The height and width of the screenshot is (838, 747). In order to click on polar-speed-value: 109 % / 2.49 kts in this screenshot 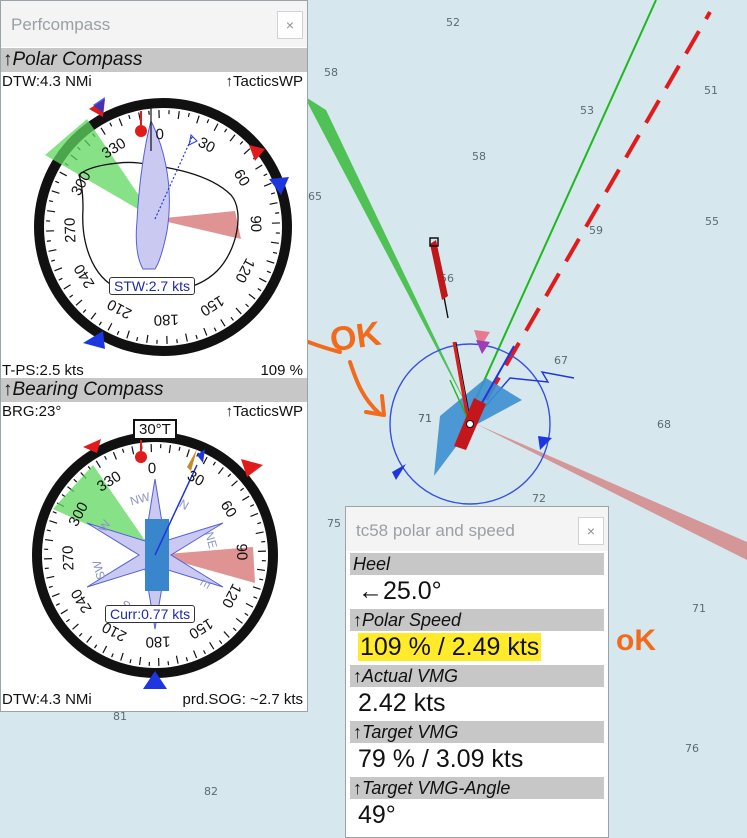, I will do `click(450, 647)`.